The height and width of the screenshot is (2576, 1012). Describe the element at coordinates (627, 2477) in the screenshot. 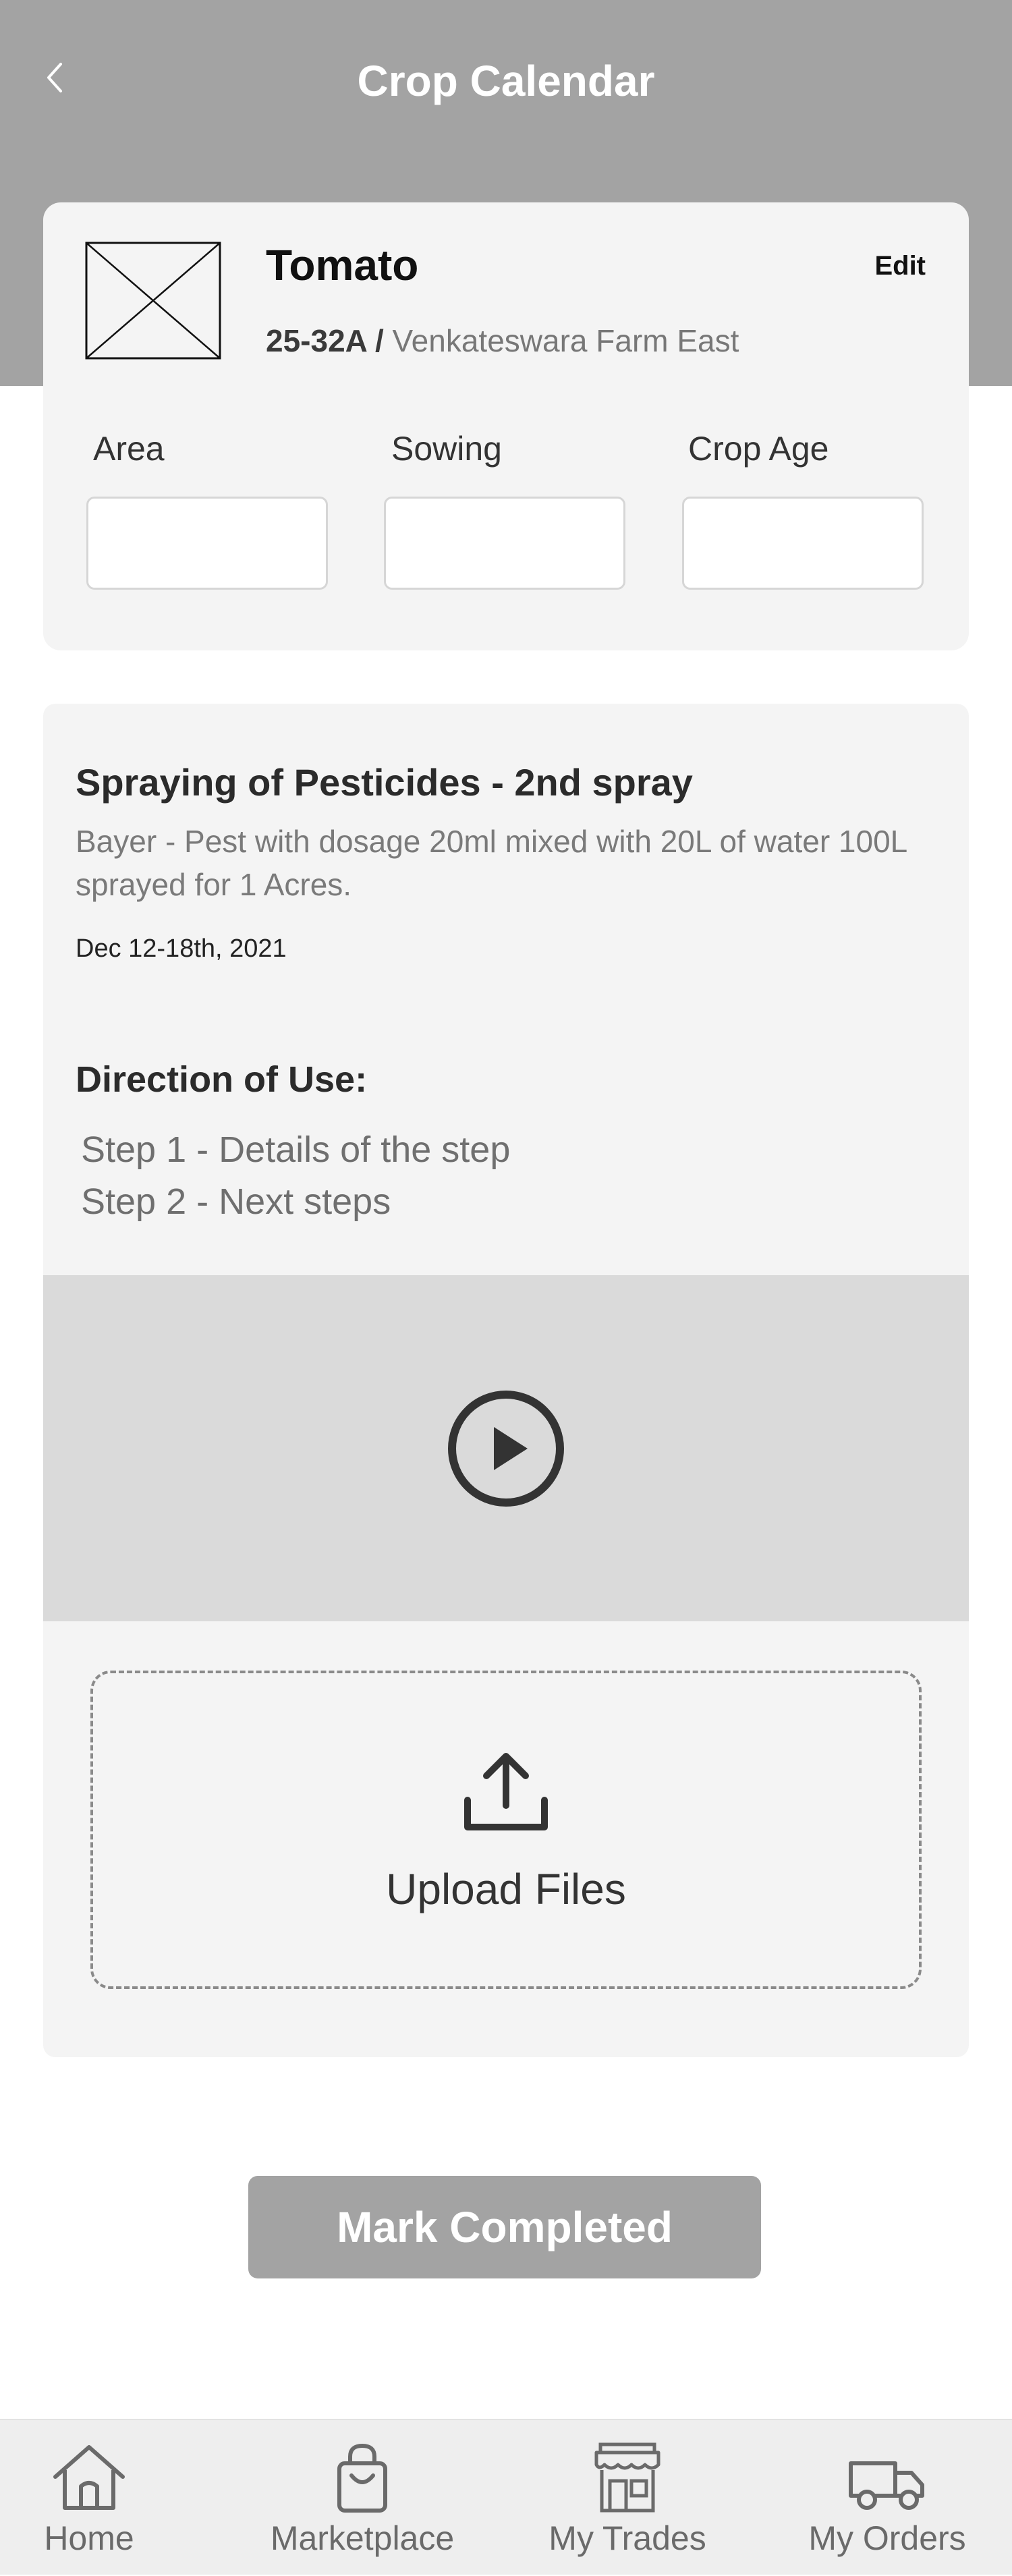

I see `store-icon` at that location.